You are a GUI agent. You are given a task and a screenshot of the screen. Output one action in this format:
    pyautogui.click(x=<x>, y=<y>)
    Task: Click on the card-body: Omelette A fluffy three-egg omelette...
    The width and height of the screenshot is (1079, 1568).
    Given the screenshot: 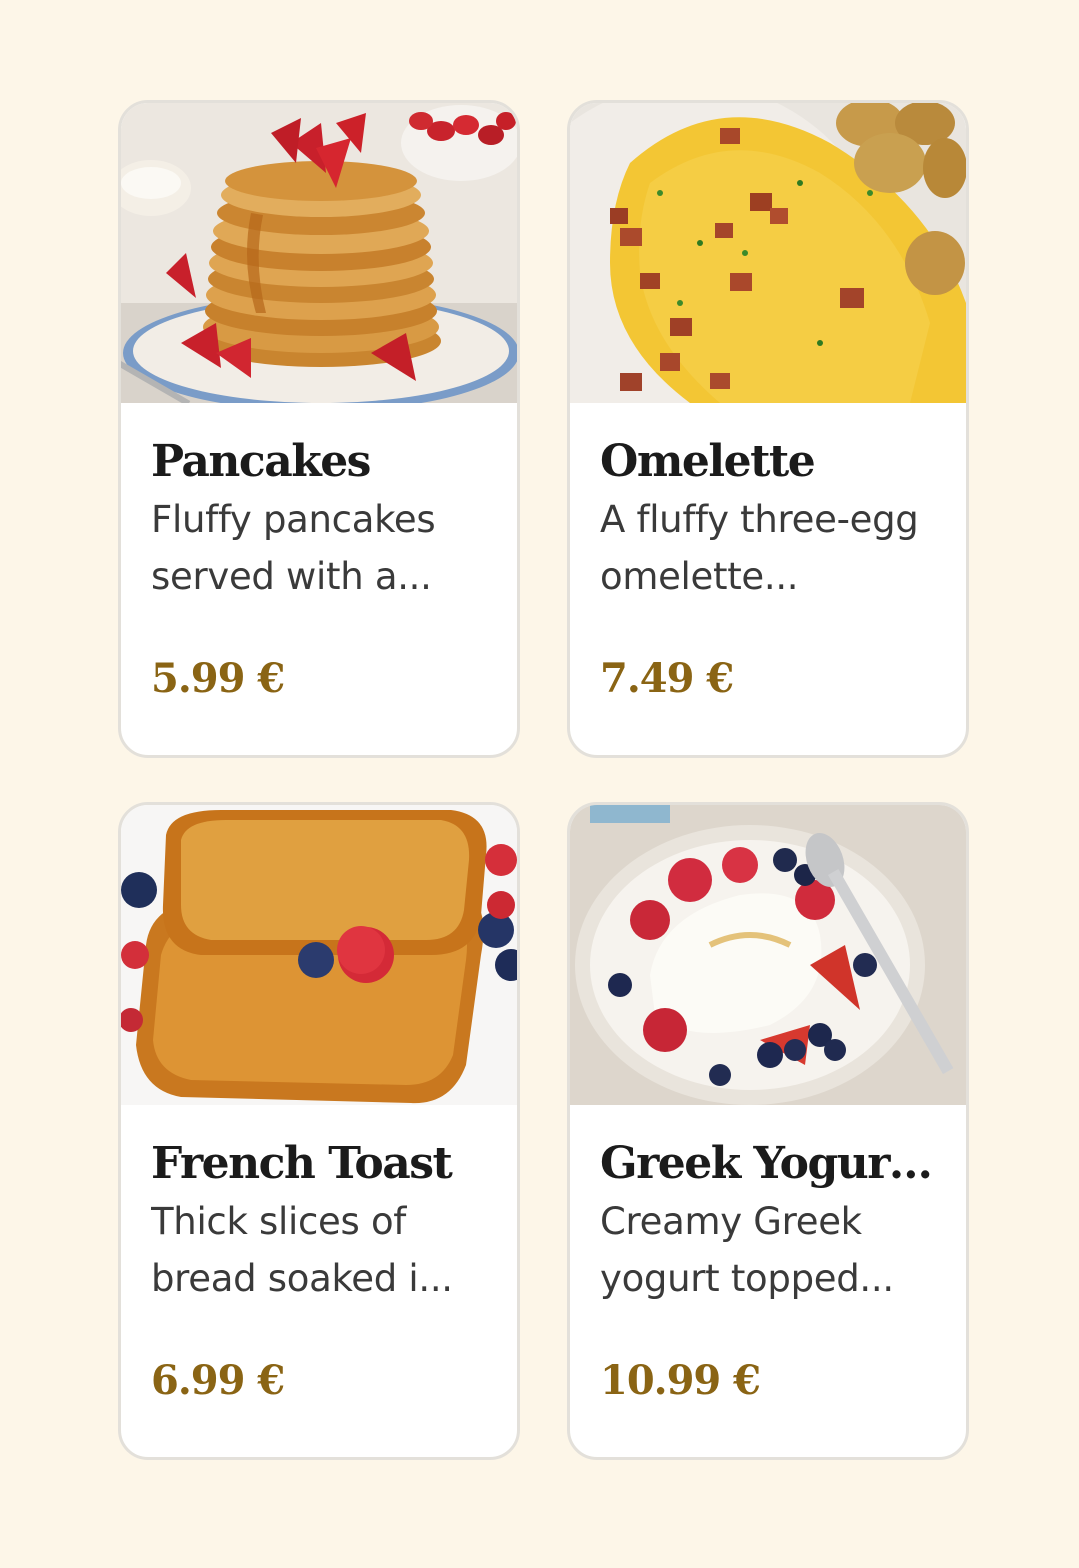 What is the action you would take?
    pyautogui.click(x=770, y=519)
    